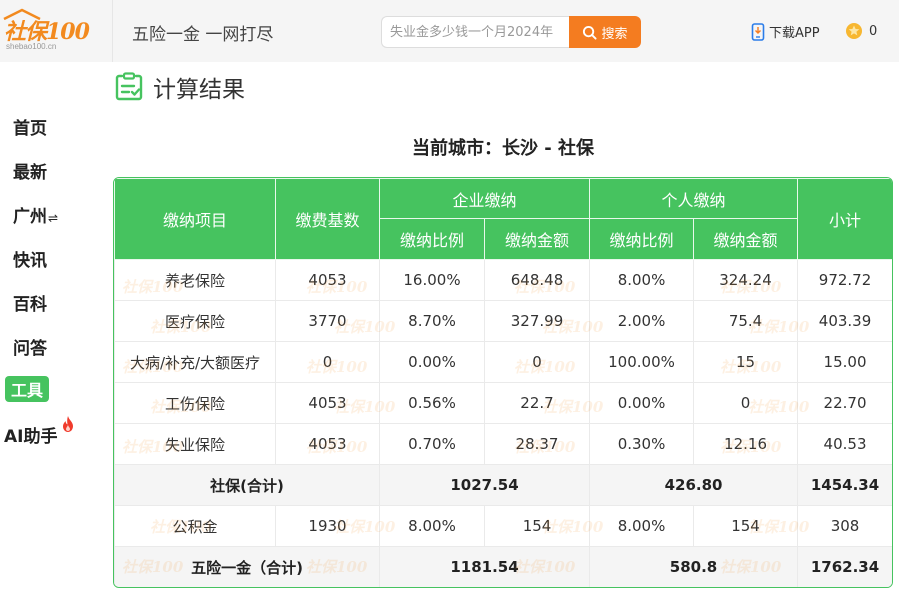  I want to click on current-city-label: 当前城市：长沙 - 社保, so click(502, 148).